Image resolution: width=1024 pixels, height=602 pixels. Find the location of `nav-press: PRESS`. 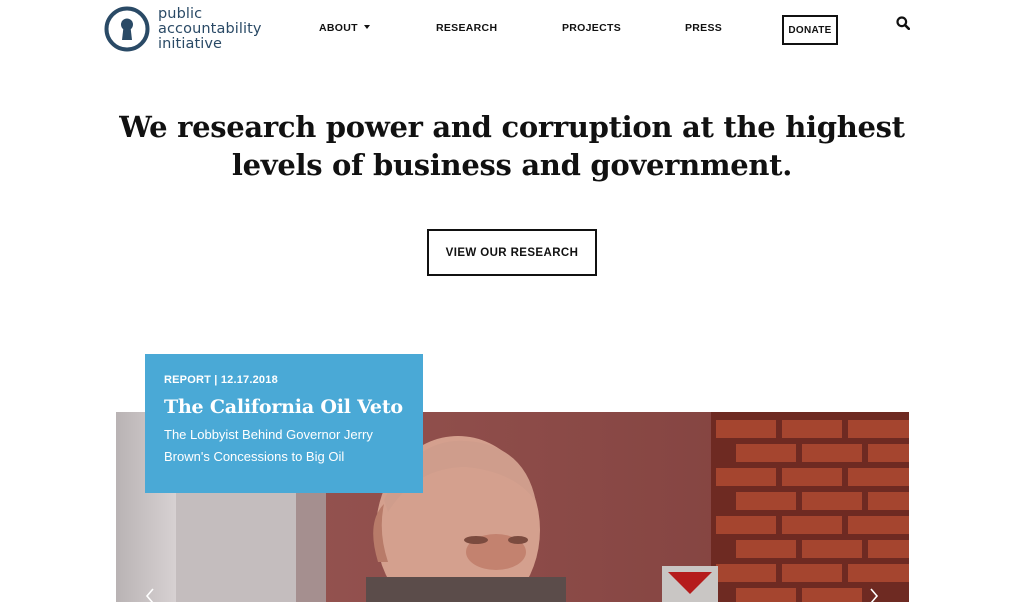

nav-press: PRESS is located at coordinates (703, 28).